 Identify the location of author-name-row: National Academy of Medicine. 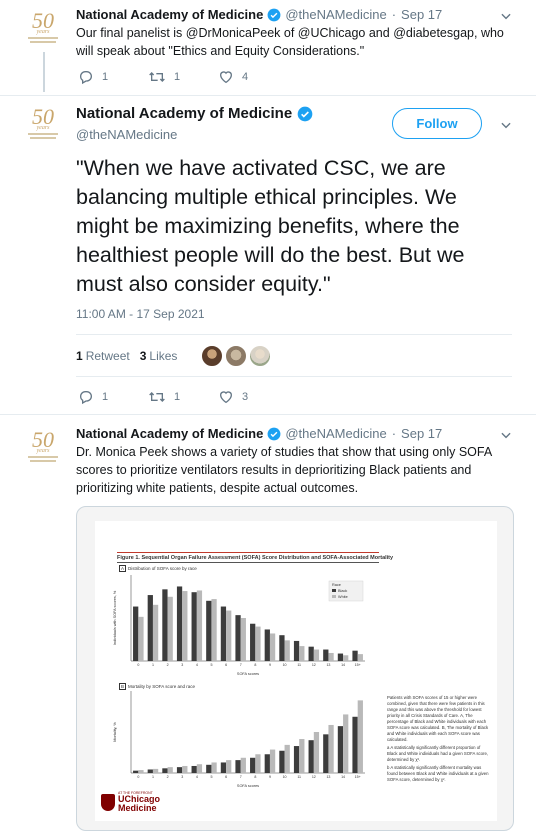
(196, 113).